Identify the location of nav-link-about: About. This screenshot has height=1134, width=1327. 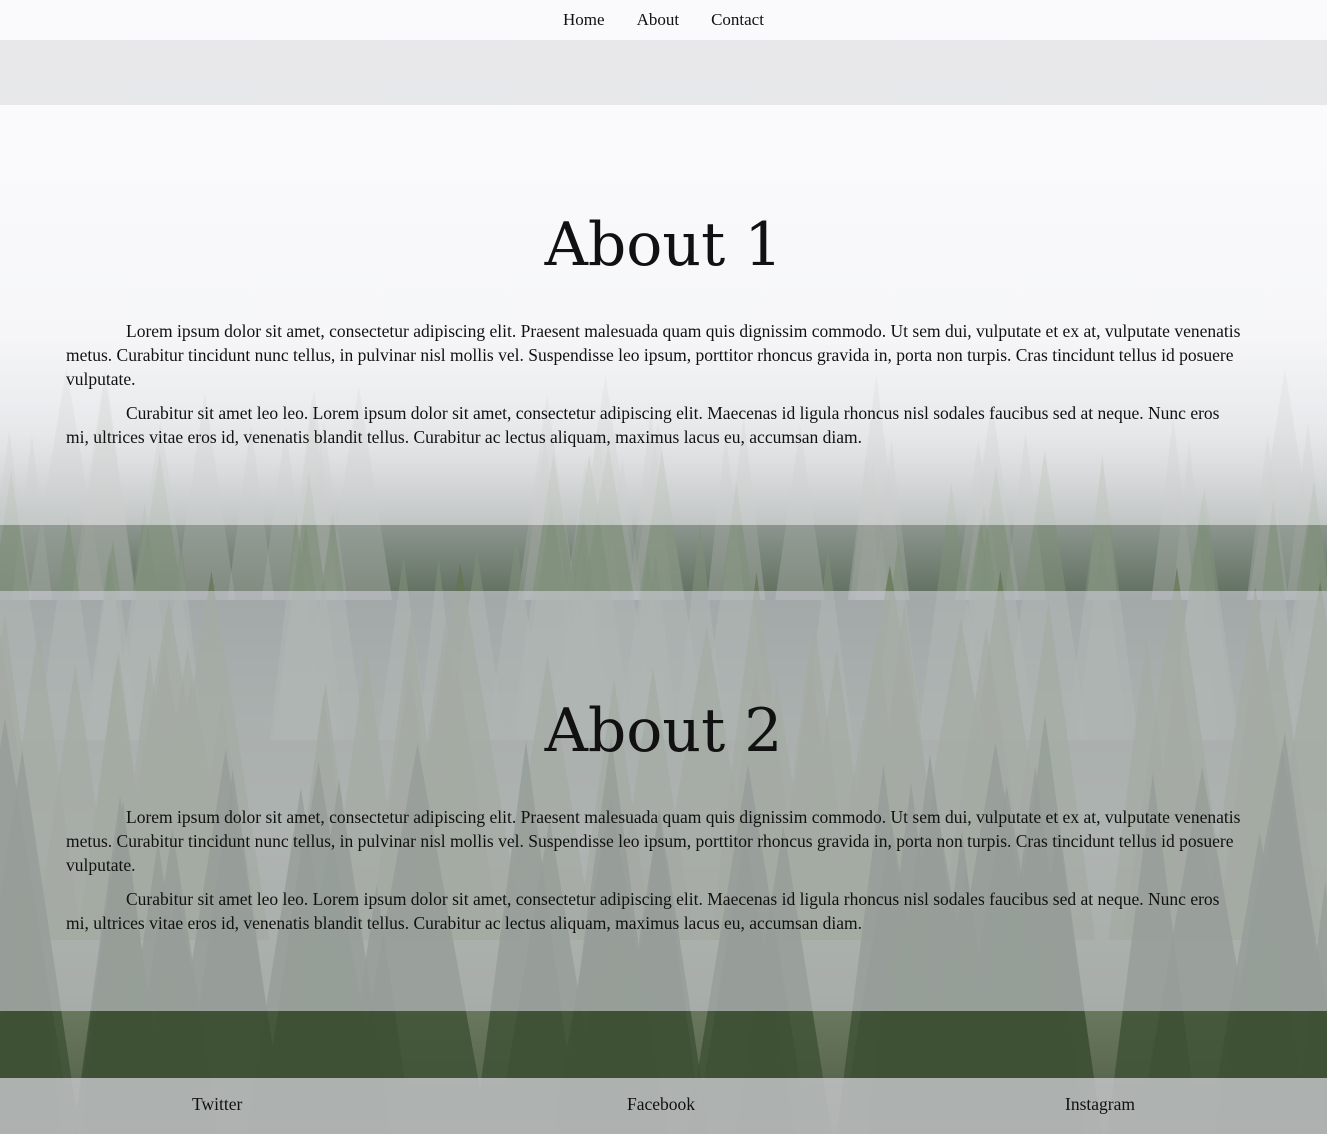
(658, 20).